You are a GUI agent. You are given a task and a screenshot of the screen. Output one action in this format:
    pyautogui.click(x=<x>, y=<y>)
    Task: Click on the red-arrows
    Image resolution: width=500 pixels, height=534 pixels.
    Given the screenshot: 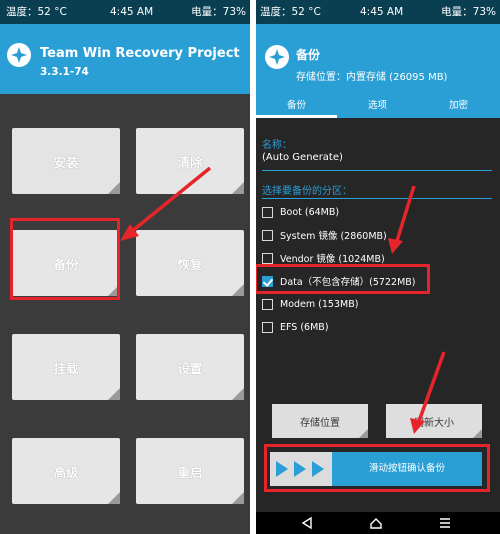 What is the action you would take?
    pyautogui.click(x=417, y=309)
    